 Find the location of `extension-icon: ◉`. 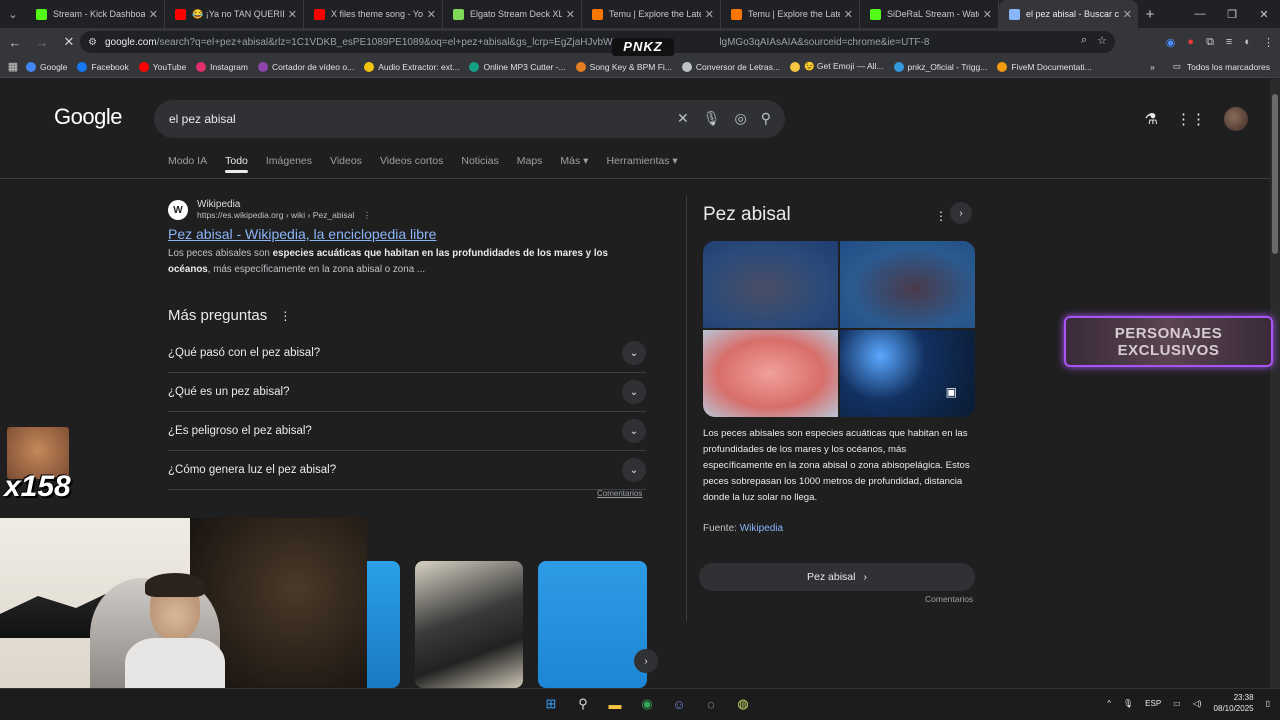

extension-icon: ◉ is located at coordinates (1171, 42).